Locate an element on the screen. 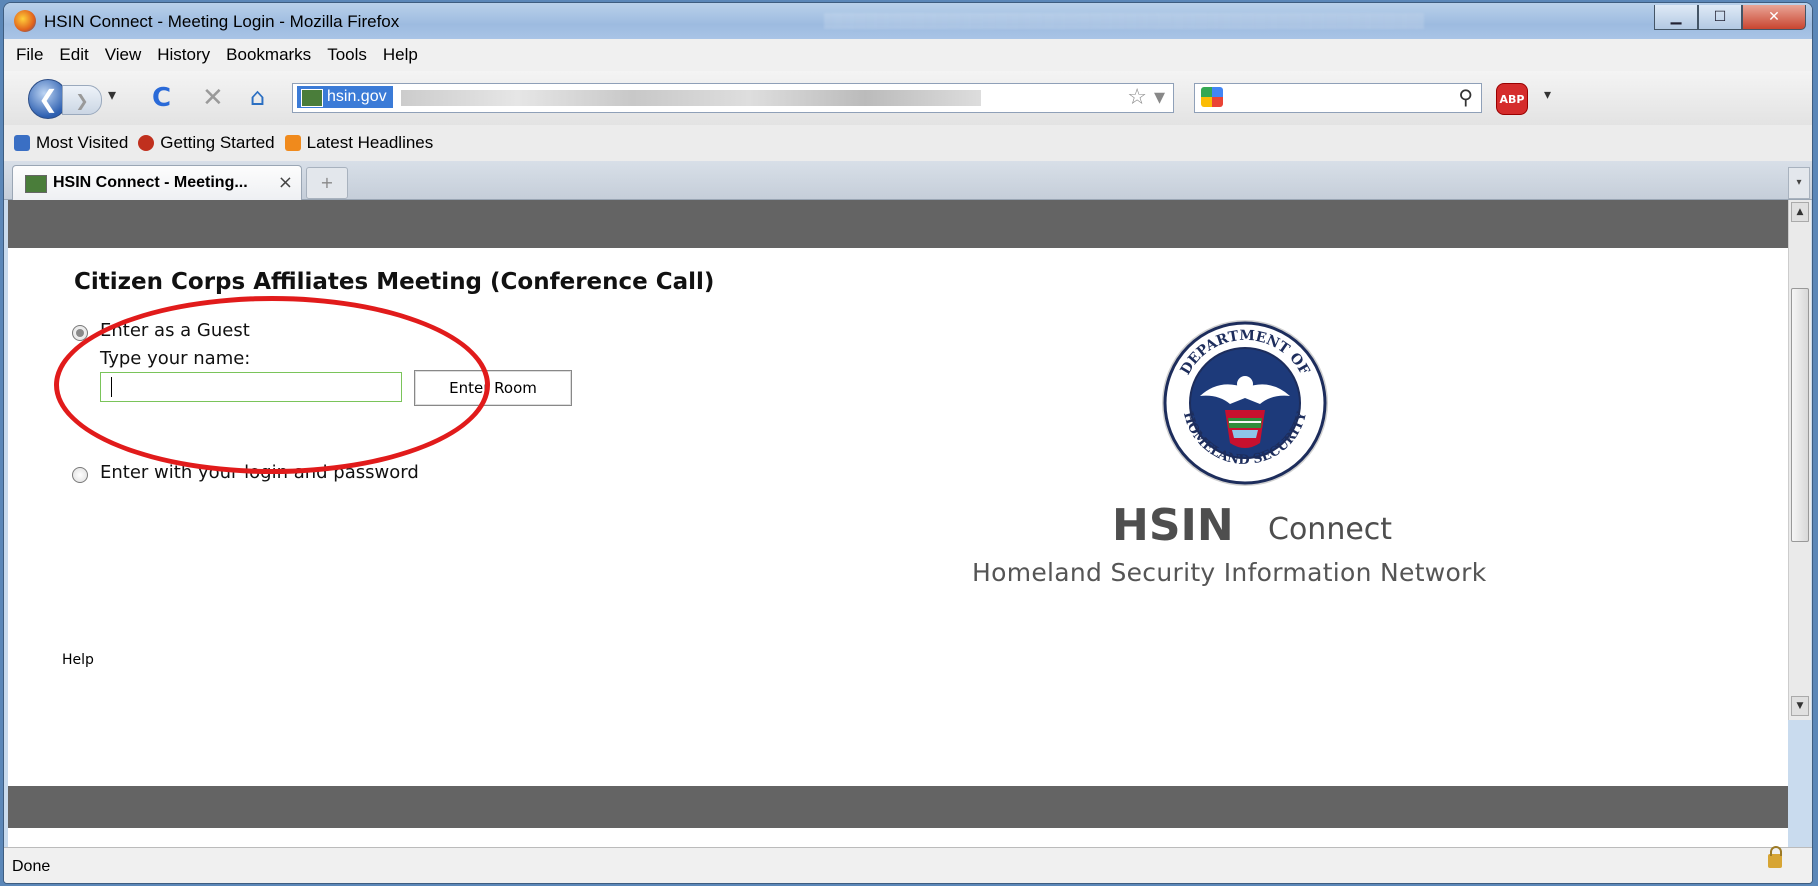 Image resolution: width=1818 pixels, height=886 pixels. menu-edit: Edit is located at coordinates (73, 55).